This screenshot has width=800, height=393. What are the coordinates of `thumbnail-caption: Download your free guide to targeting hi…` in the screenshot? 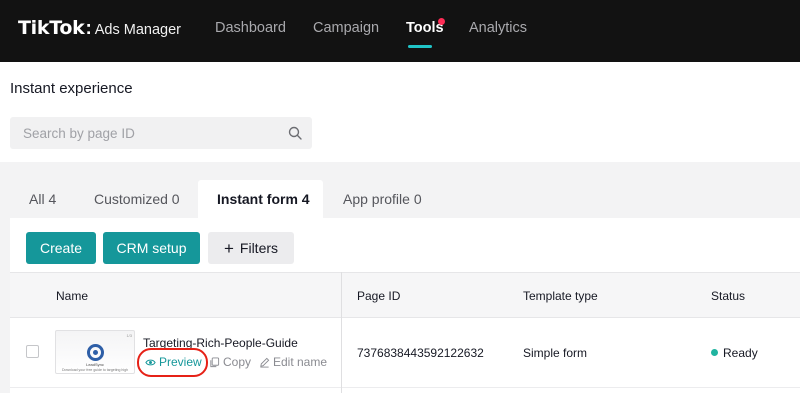 It's located at (95, 370).